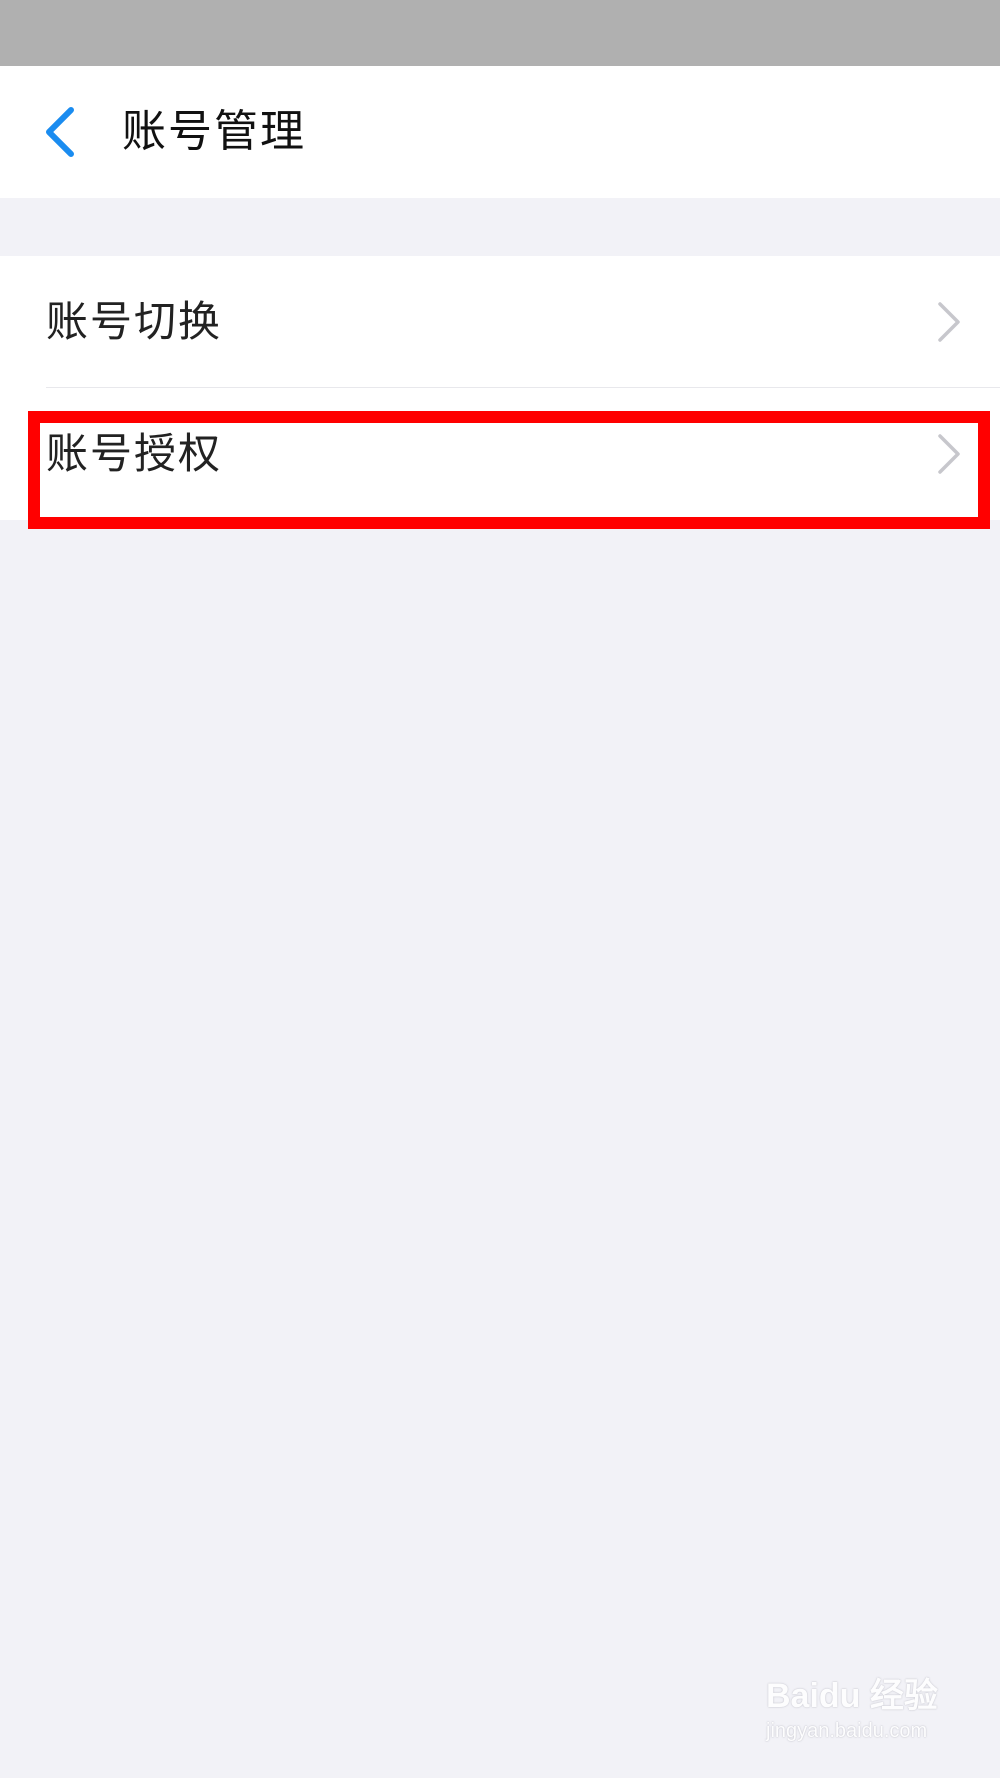 This screenshot has height=1778, width=1000. What do you see at coordinates (500, 132) in the screenshot?
I see `navigation-bar: 账号管理` at bounding box center [500, 132].